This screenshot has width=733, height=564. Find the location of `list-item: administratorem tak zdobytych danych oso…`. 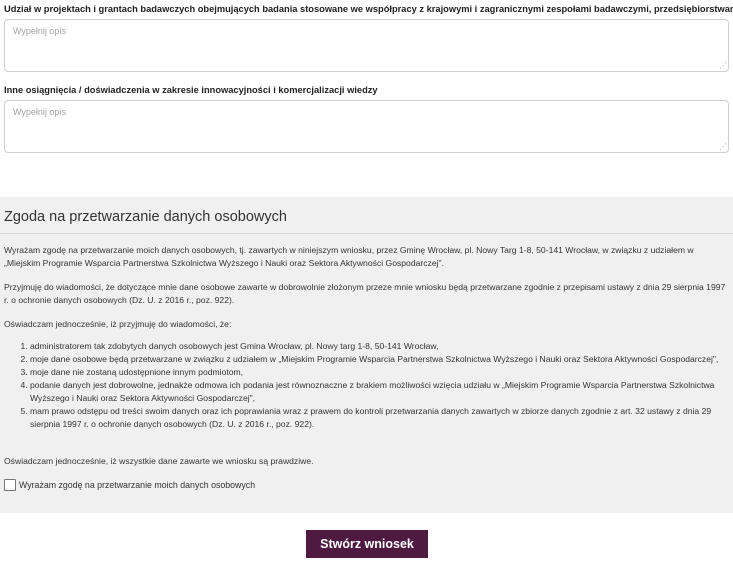

list-item: administratorem tak zdobytych danych oso… is located at coordinates (381, 346).